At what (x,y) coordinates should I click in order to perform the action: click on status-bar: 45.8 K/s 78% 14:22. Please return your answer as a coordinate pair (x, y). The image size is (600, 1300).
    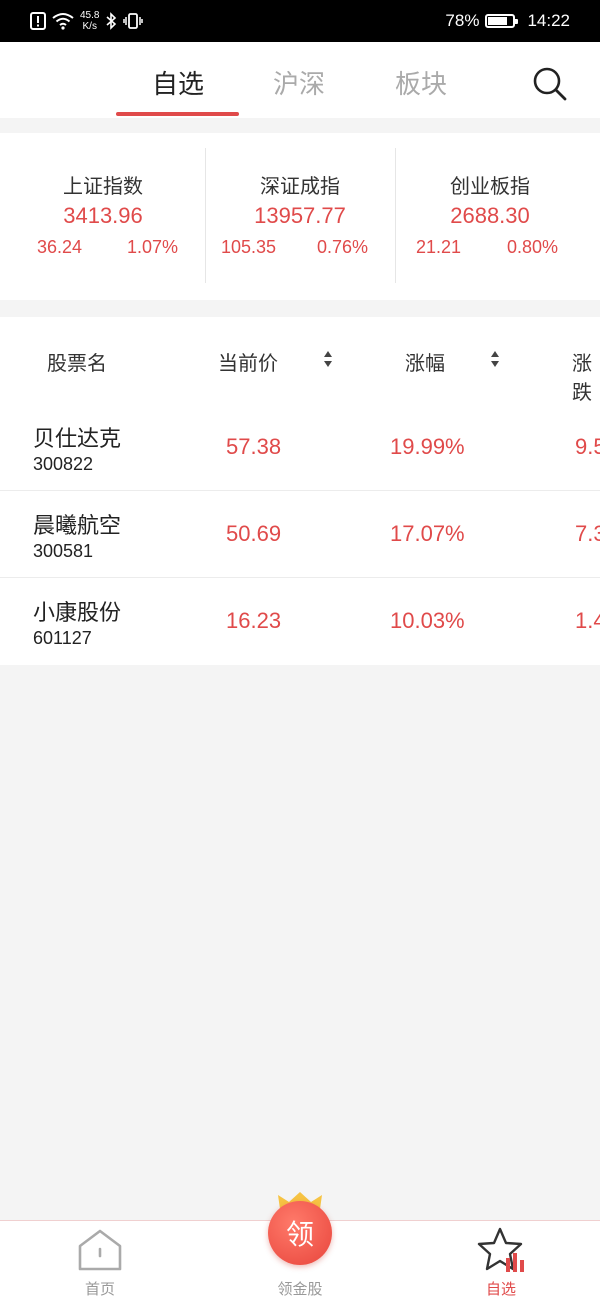
    Looking at the image, I should click on (300, 21).